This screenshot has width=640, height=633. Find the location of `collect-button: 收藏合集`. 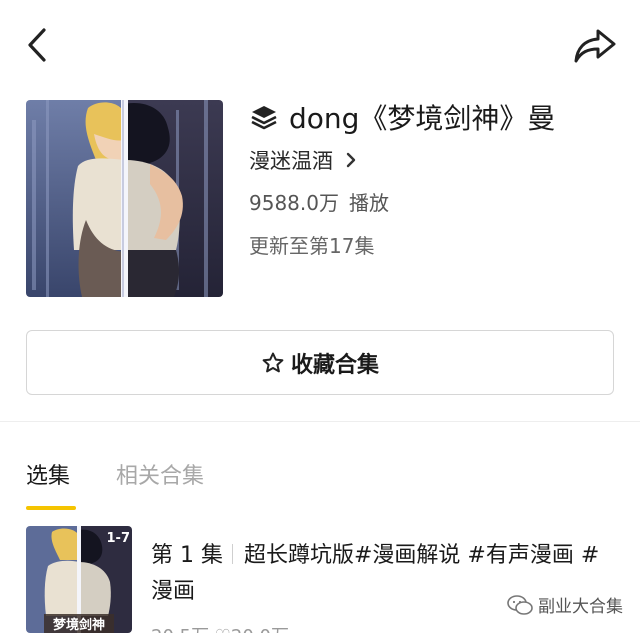

collect-button: 收藏合集 is located at coordinates (320, 362).